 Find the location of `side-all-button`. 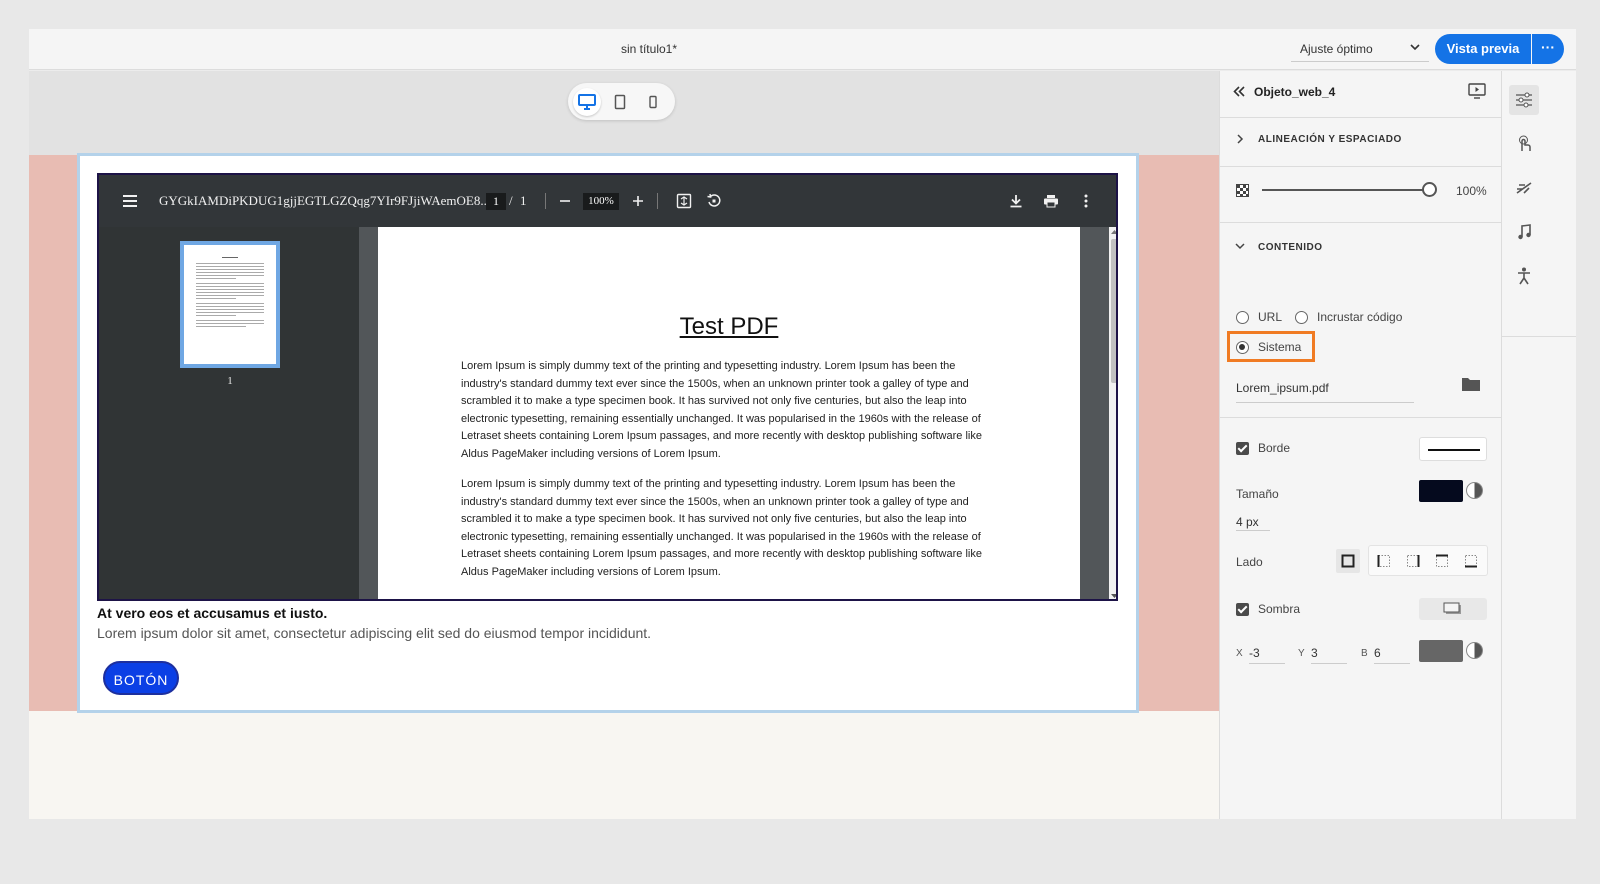

side-all-button is located at coordinates (1348, 561).